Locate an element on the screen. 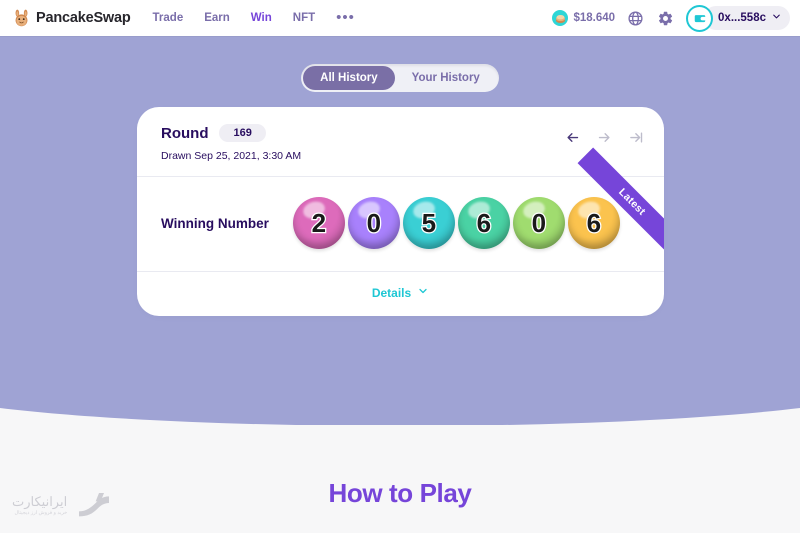  nav-link-win: Win is located at coordinates (261, 18).